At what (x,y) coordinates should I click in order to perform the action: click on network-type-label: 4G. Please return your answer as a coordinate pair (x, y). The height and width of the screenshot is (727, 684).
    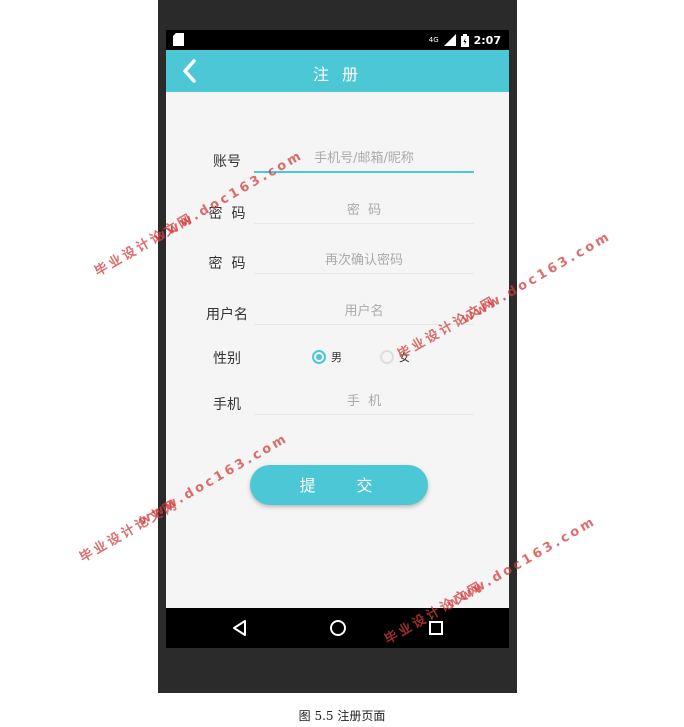
    Looking at the image, I should click on (433, 40).